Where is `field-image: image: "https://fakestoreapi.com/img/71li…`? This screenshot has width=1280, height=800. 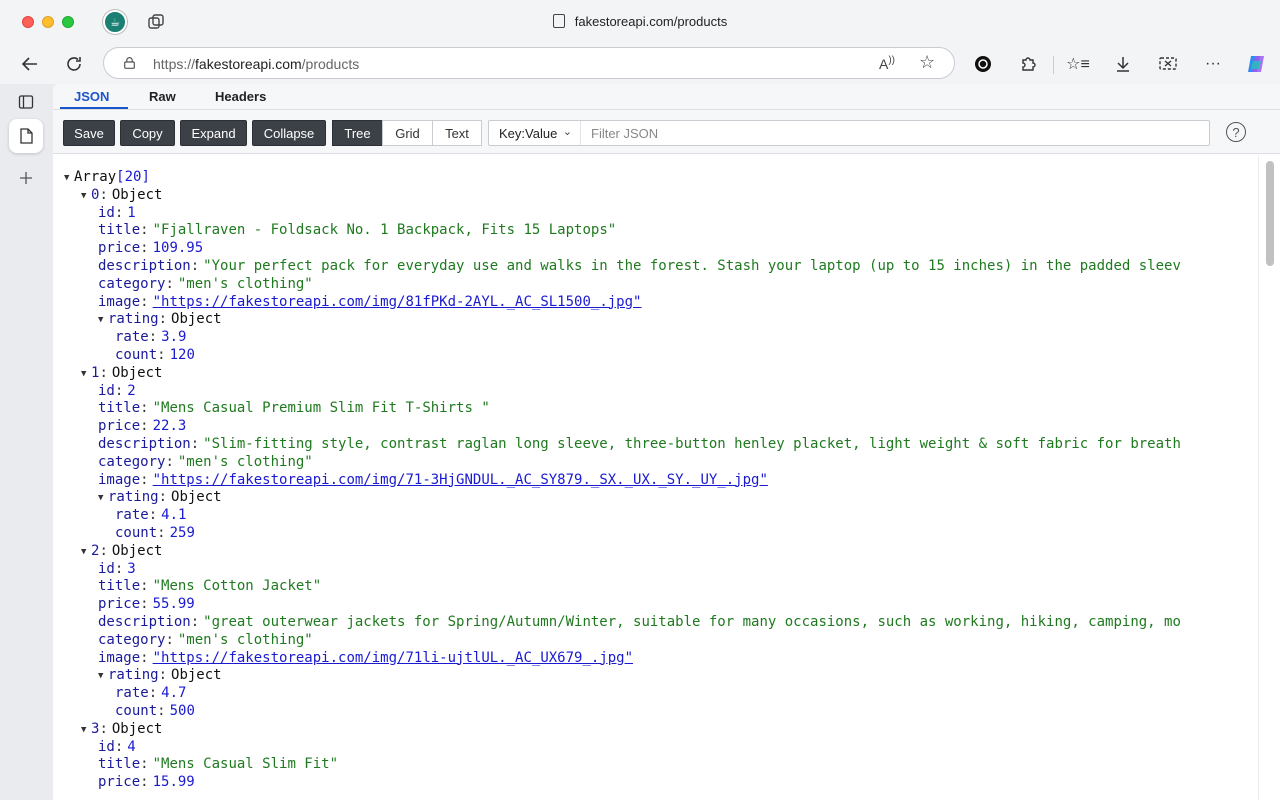
field-image: image: "https://fakestoreapi.com/img/71li… is located at coordinates (365, 658).